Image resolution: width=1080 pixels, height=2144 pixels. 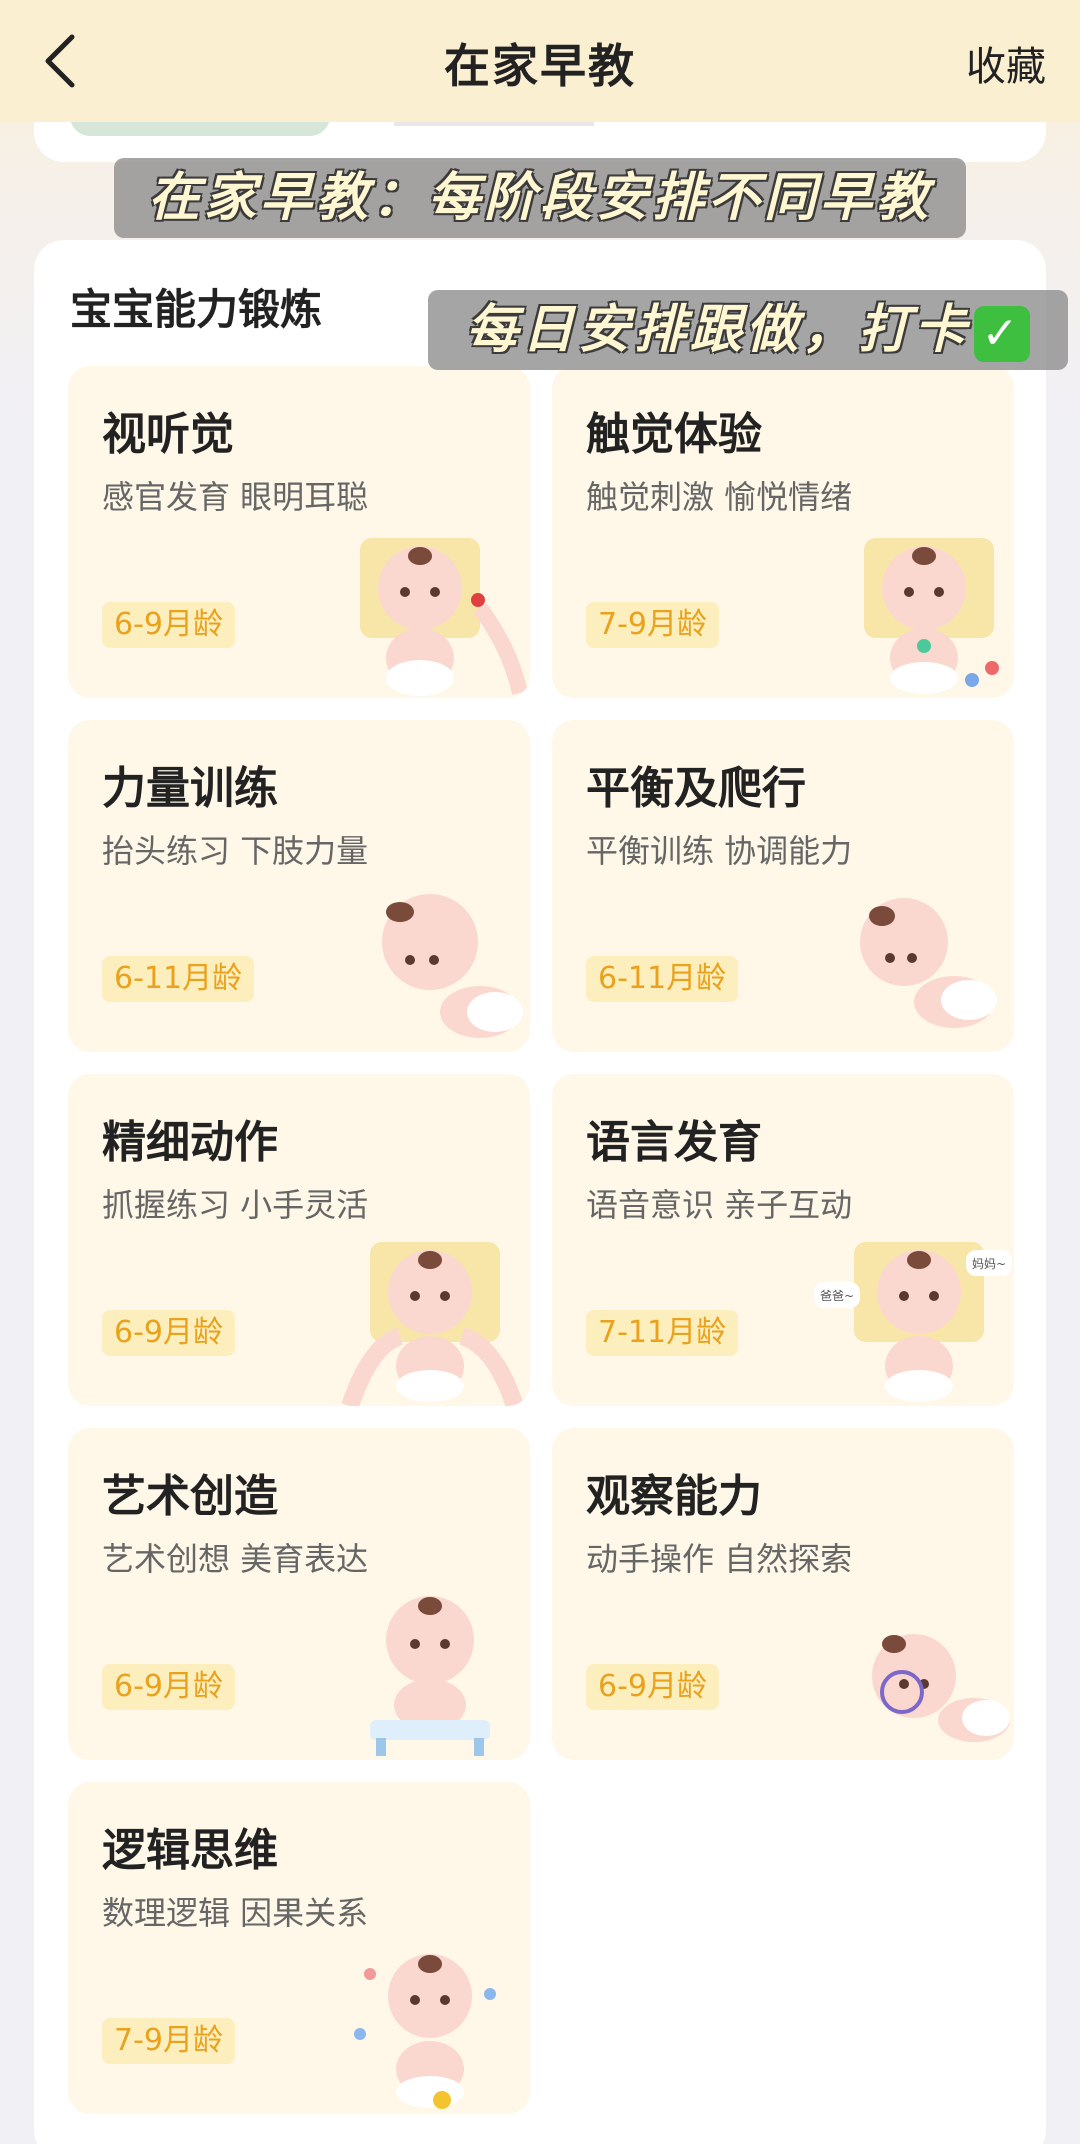 I want to click on tile-art-creation: 艺术创造 艺术创想 美育表达 6-9月龄, so click(x=299, y=1594).